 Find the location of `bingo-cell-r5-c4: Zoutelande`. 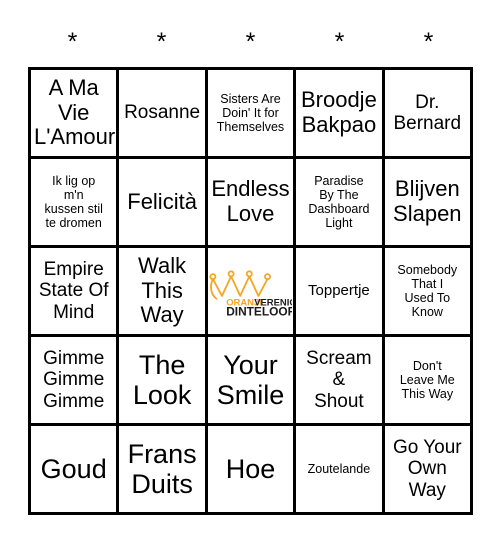

bingo-cell-r5-c4: Zoutelande is located at coordinates (340, 470).